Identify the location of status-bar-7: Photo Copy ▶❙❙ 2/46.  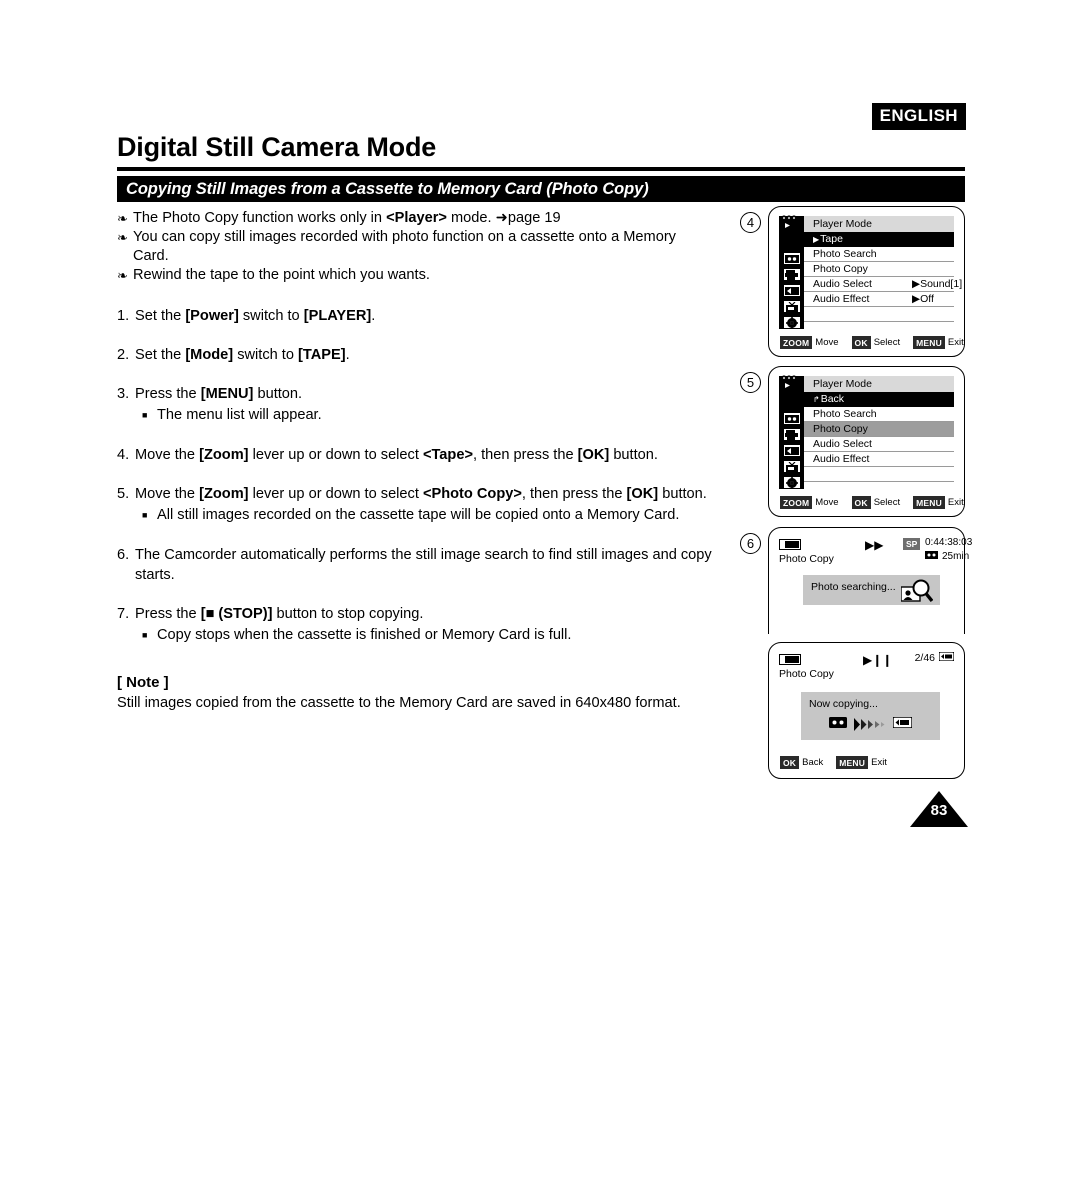
(867, 666).